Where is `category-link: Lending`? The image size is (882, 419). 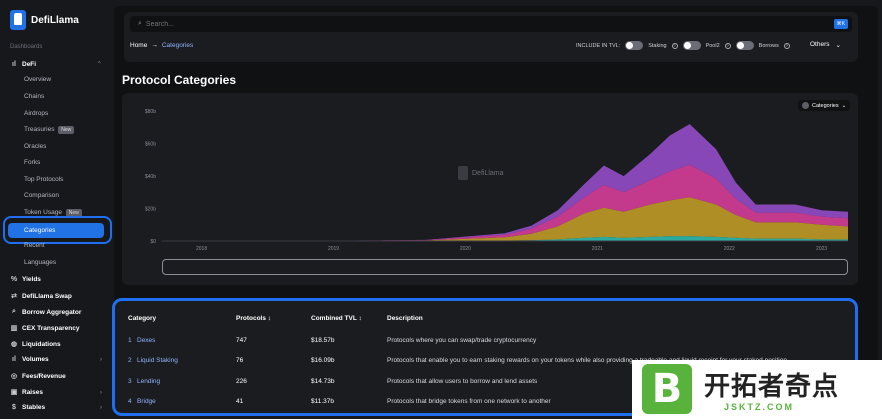
category-link: Lending is located at coordinates (148, 381).